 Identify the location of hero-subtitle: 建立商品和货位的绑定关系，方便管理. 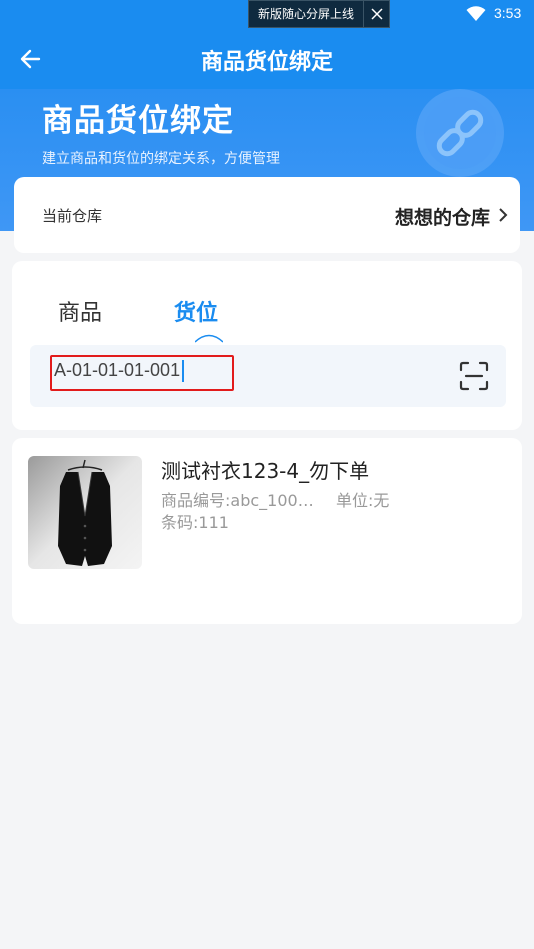
(161, 159).